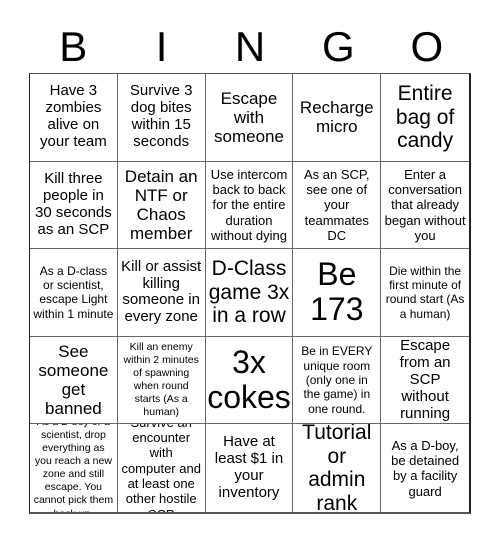 This screenshot has width=500, height=544. What do you see at coordinates (337, 205) in the screenshot?
I see `bingo-cell: As an SCP, see one of your teammates DC` at bounding box center [337, 205].